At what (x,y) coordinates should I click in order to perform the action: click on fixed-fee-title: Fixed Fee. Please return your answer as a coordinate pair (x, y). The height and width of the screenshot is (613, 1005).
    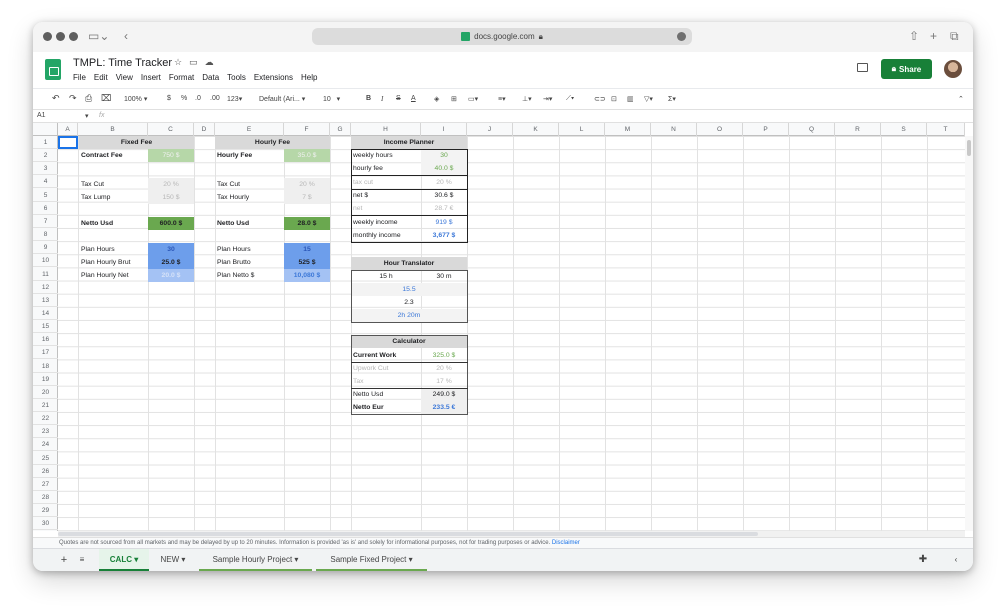
    Looking at the image, I should click on (136, 142).